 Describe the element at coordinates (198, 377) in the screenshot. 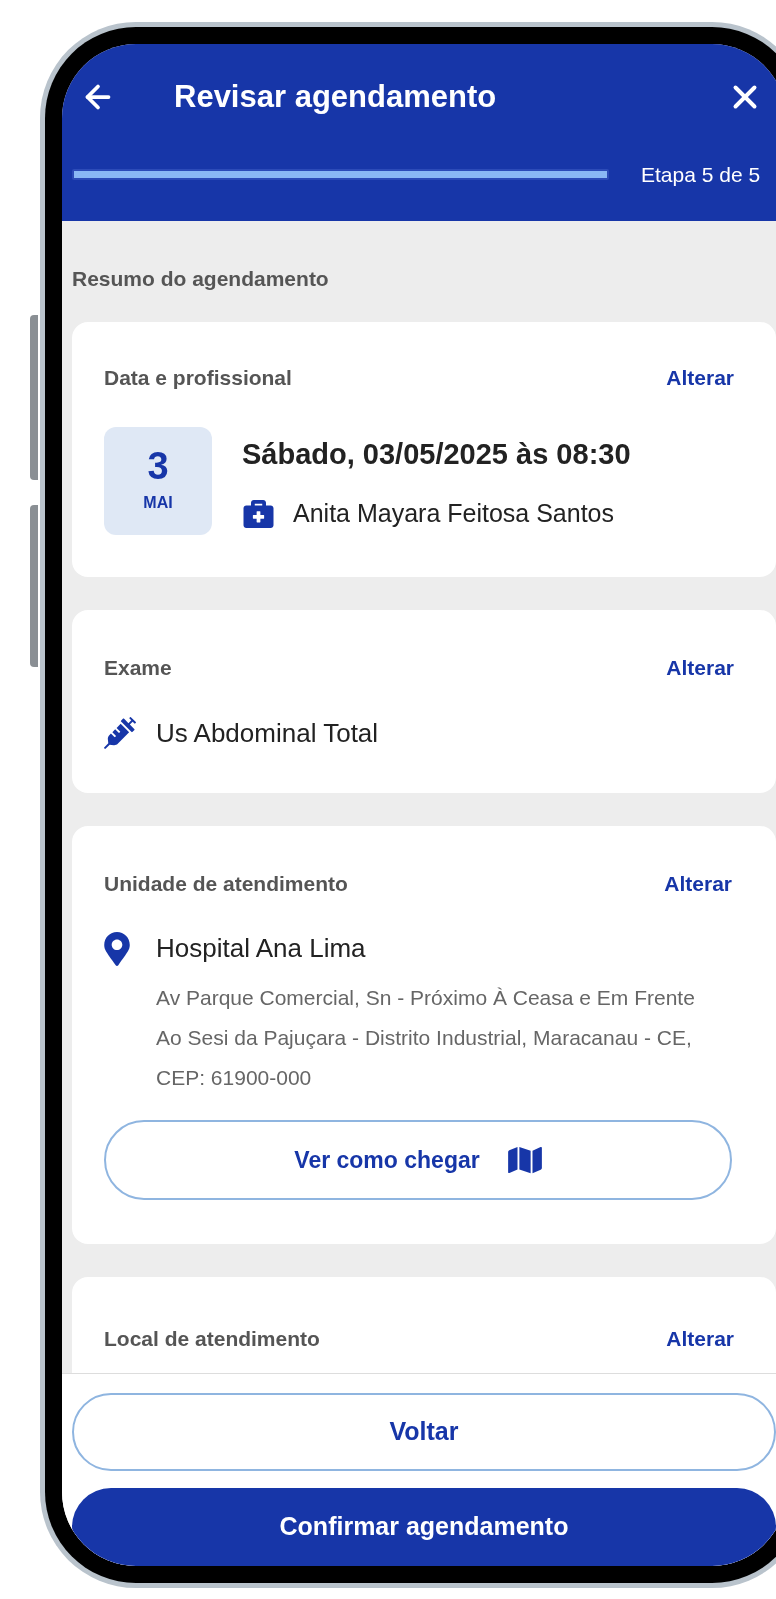

I see `card-title: Data e profissional` at that location.